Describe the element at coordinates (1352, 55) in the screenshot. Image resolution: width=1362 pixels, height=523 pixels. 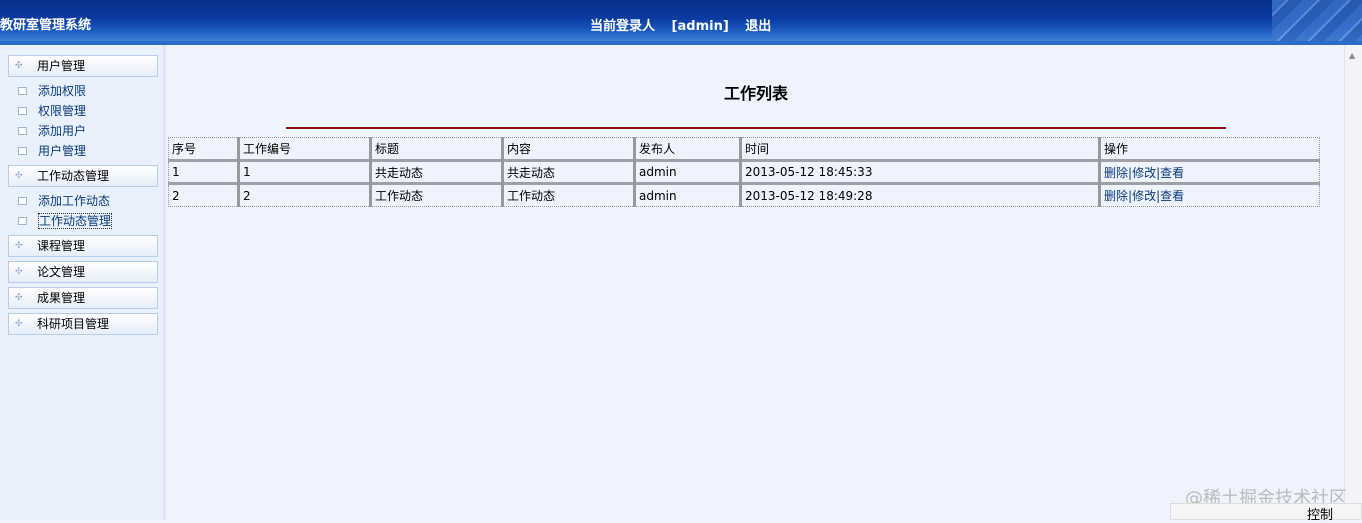
I see `scroll-up-icon: ▲` at that location.